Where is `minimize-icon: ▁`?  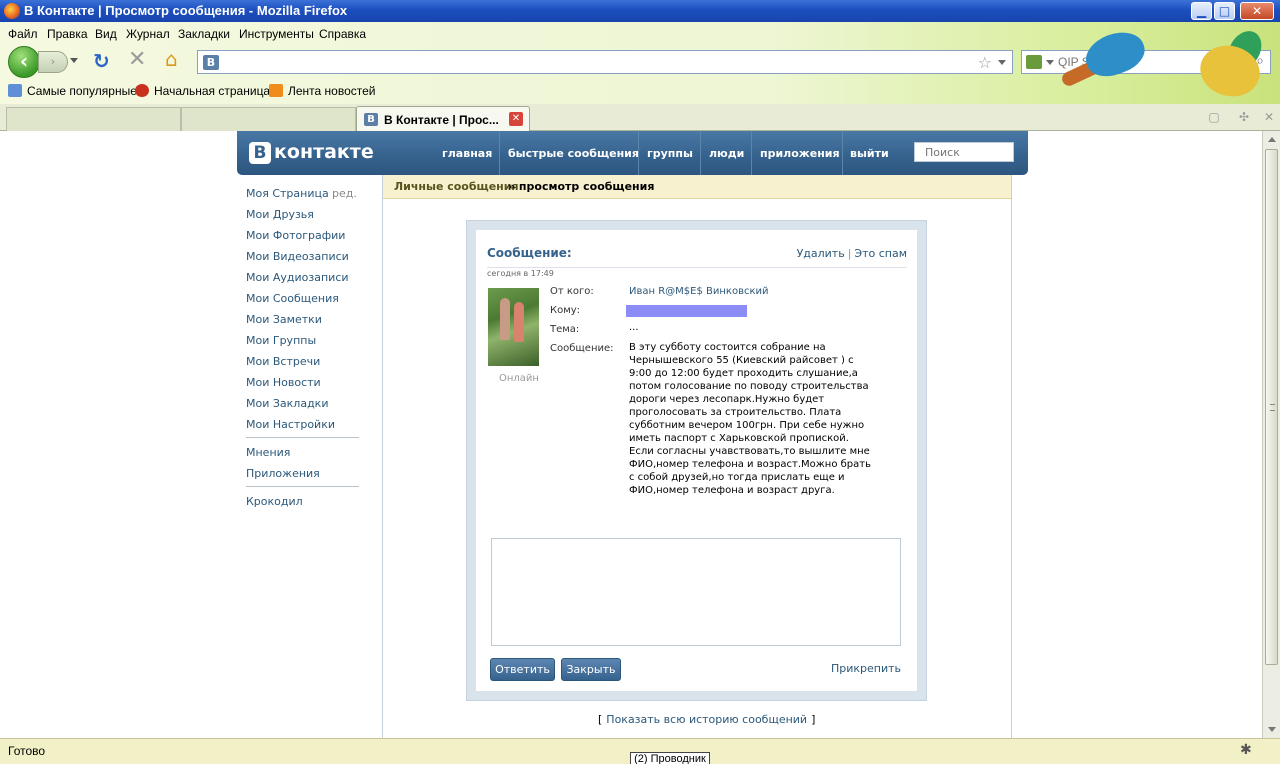 minimize-icon: ▁ is located at coordinates (1201, 11).